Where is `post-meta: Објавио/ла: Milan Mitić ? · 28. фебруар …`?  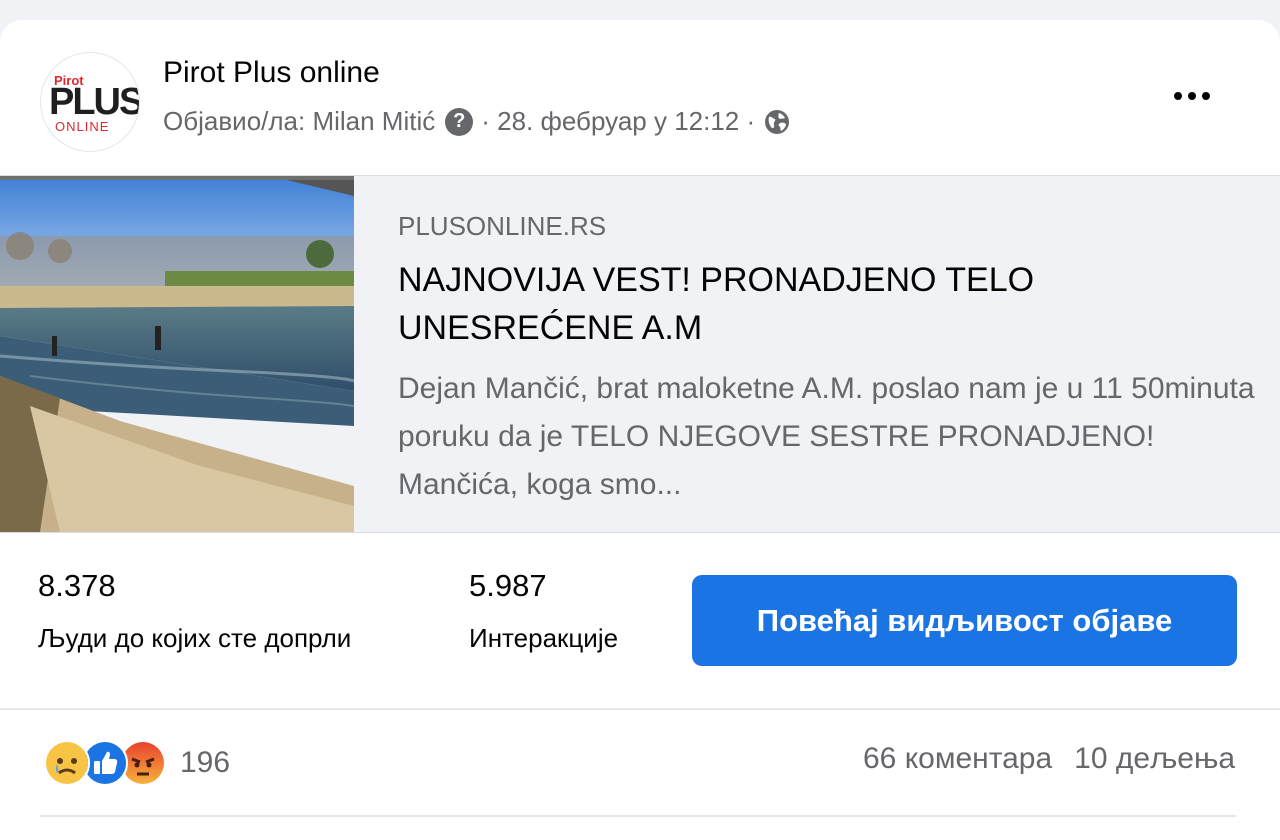
post-meta: Објавио/ла: Milan Mitić ? · 28. фебруар … is located at coordinates (477, 121).